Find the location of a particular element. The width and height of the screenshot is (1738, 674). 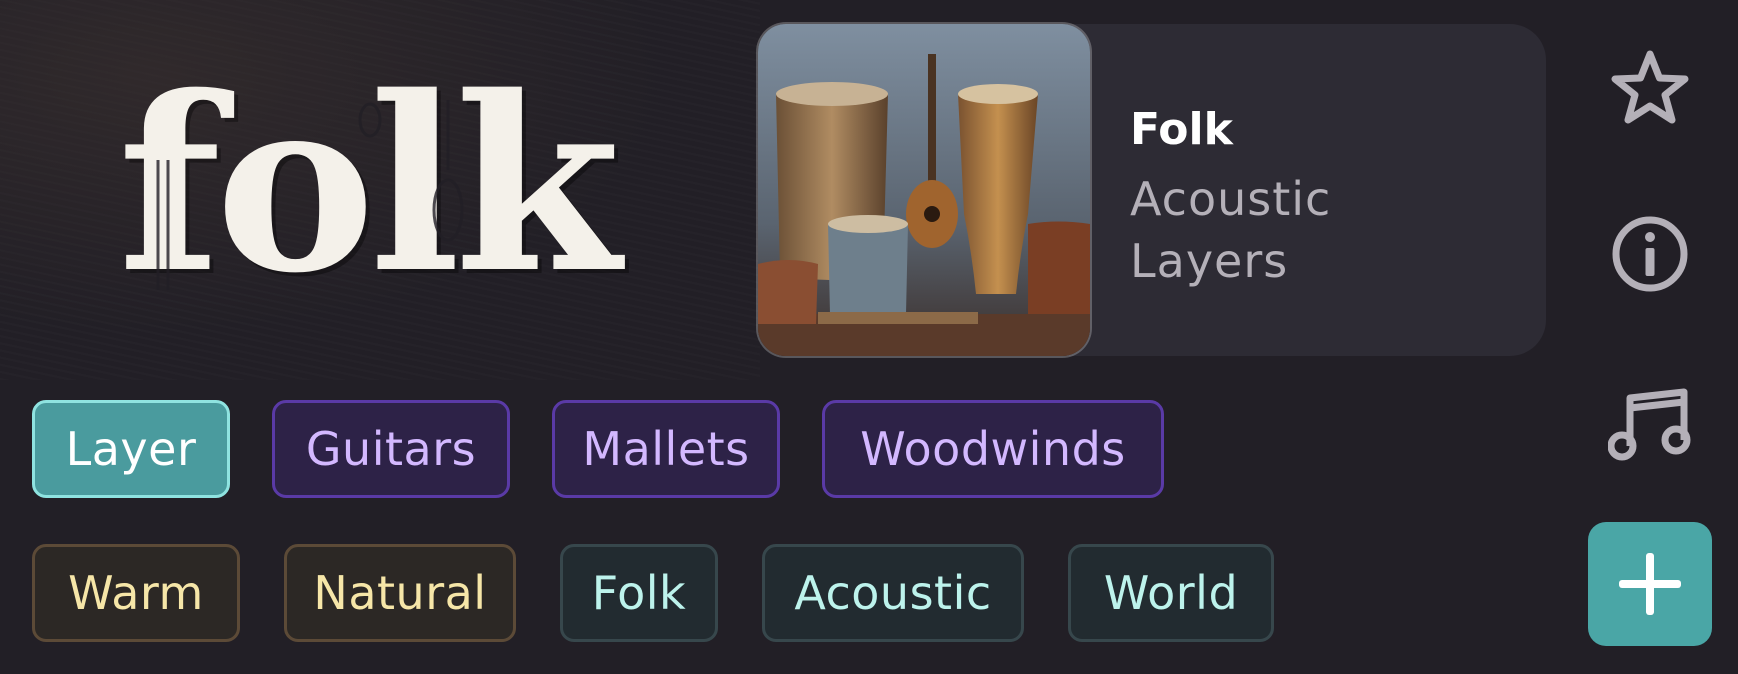

tag-folk: Folk is located at coordinates (639, 593).